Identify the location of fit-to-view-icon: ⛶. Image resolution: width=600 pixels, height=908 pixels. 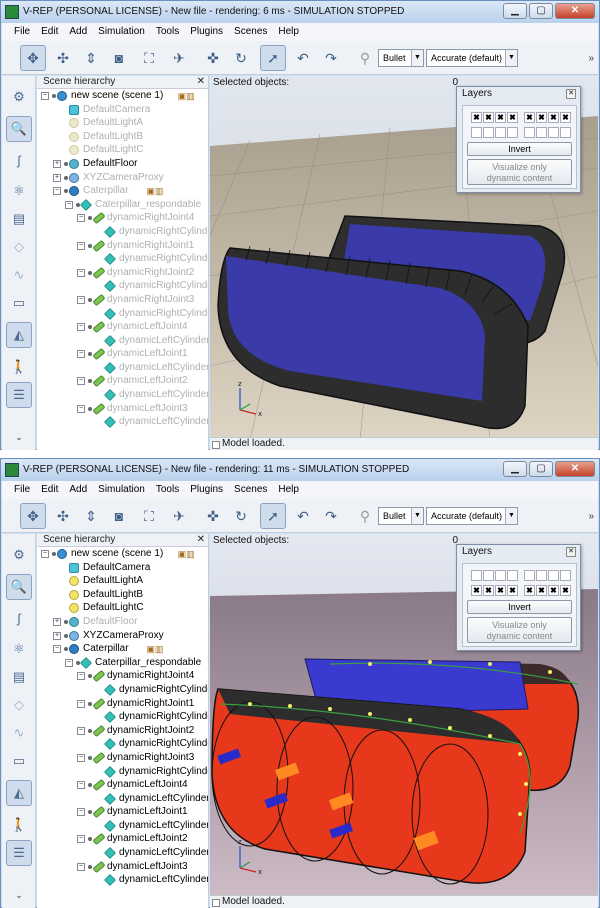
(149, 58).